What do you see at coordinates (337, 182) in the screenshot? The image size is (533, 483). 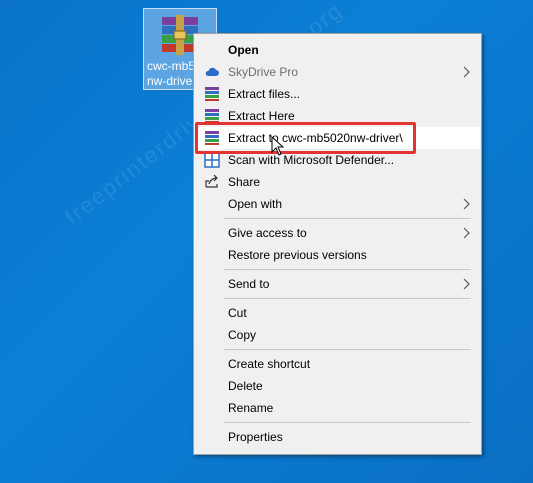 I see `menu-item-share: Share` at bounding box center [337, 182].